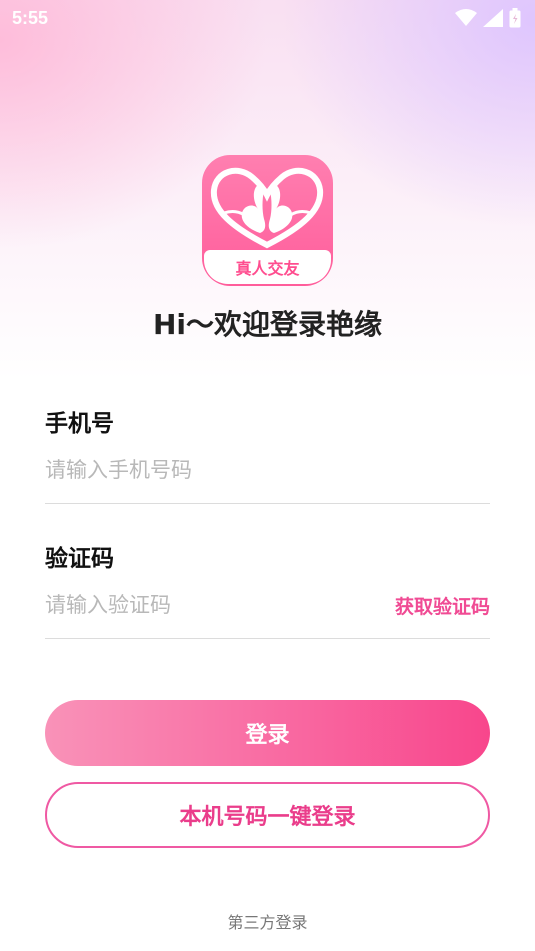 Image resolution: width=535 pixels, height=951 pixels. I want to click on logo-banner: 真人交友, so click(267, 267).